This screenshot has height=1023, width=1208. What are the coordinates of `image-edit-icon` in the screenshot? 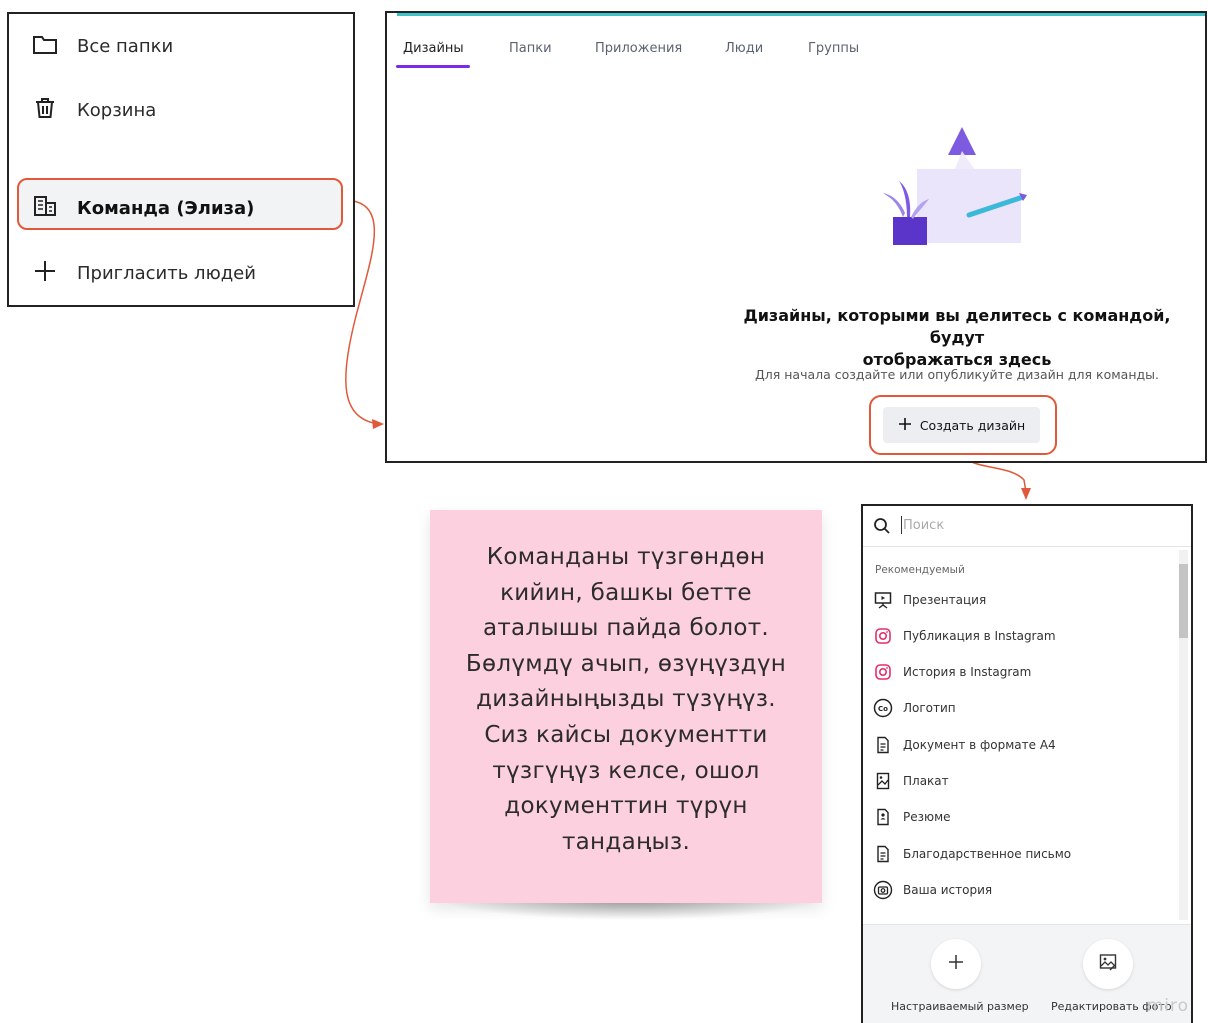 It's located at (1108, 964).